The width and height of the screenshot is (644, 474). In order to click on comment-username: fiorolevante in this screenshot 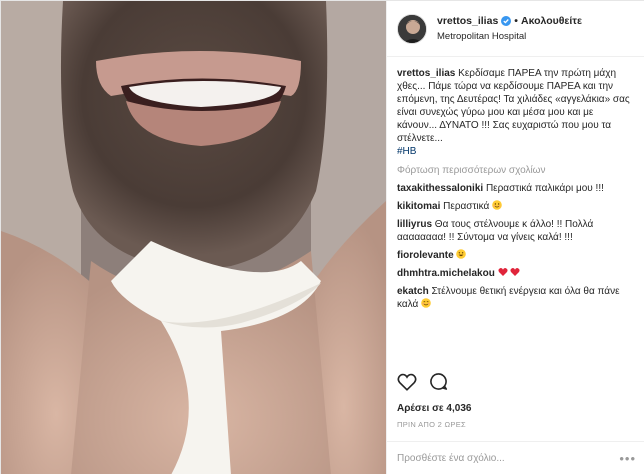, I will do `click(425, 255)`.